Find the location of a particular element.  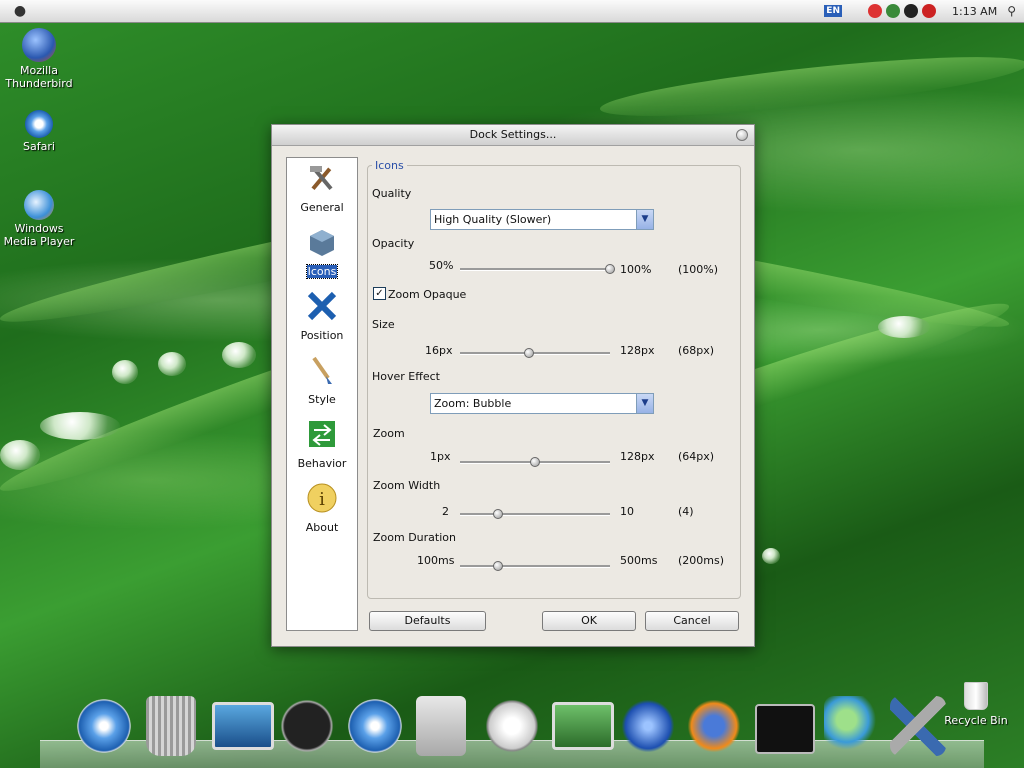

quality-label: Quality is located at coordinates (392, 193).